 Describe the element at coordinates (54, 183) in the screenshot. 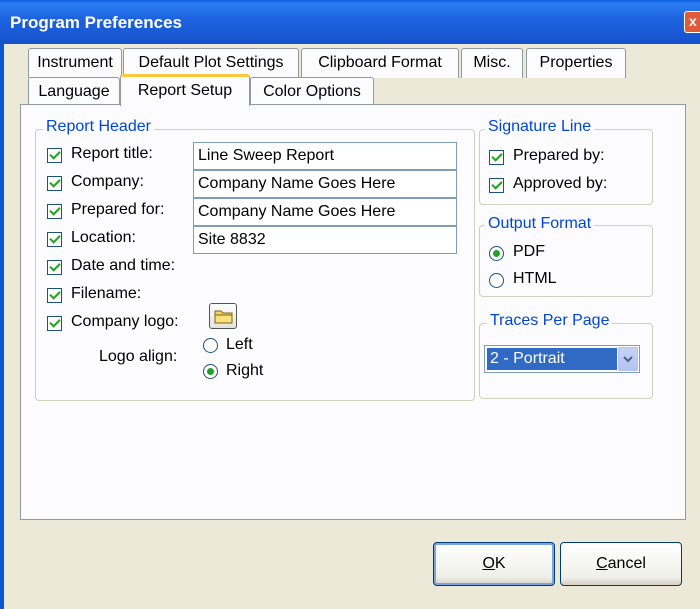

I see `company-checkbox` at that location.